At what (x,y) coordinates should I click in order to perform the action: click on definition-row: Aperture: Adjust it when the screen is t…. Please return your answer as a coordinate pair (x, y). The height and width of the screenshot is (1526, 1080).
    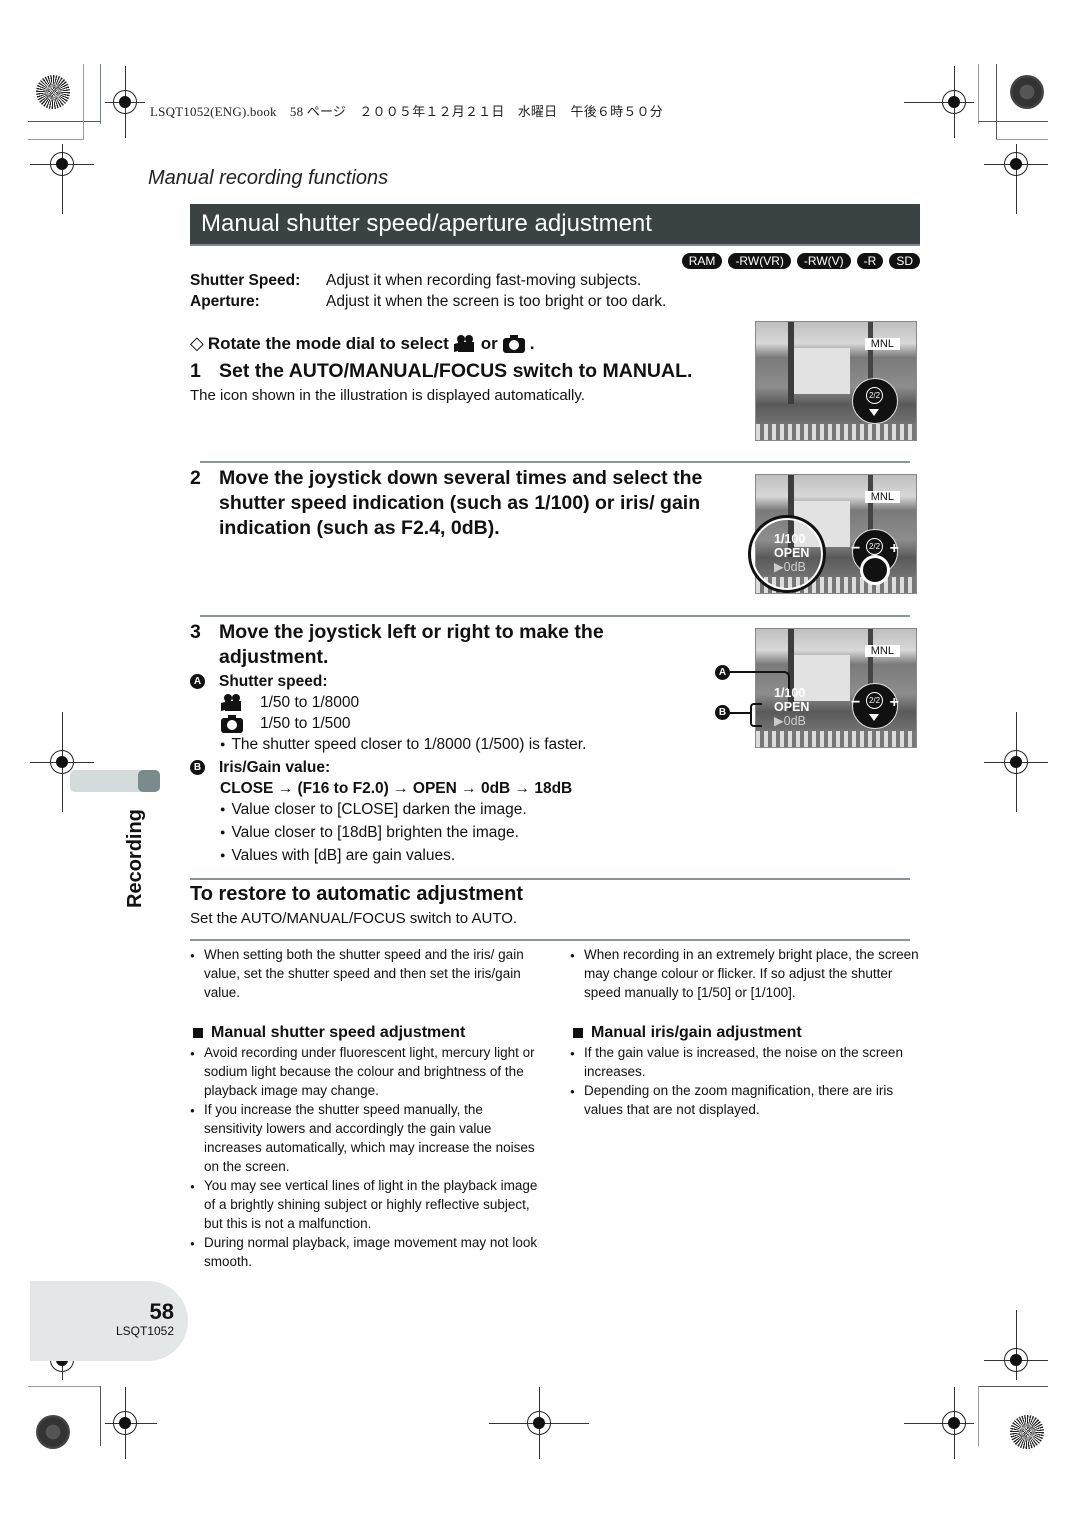
    Looking at the image, I should click on (428, 301).